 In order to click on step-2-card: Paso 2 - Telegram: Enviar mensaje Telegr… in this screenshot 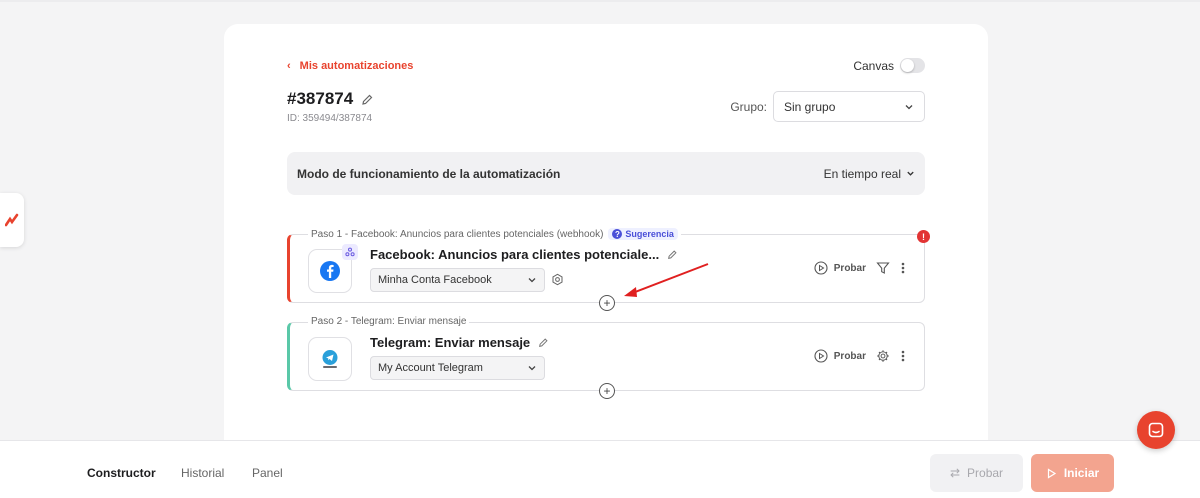, I will do `click(606, 357)`.